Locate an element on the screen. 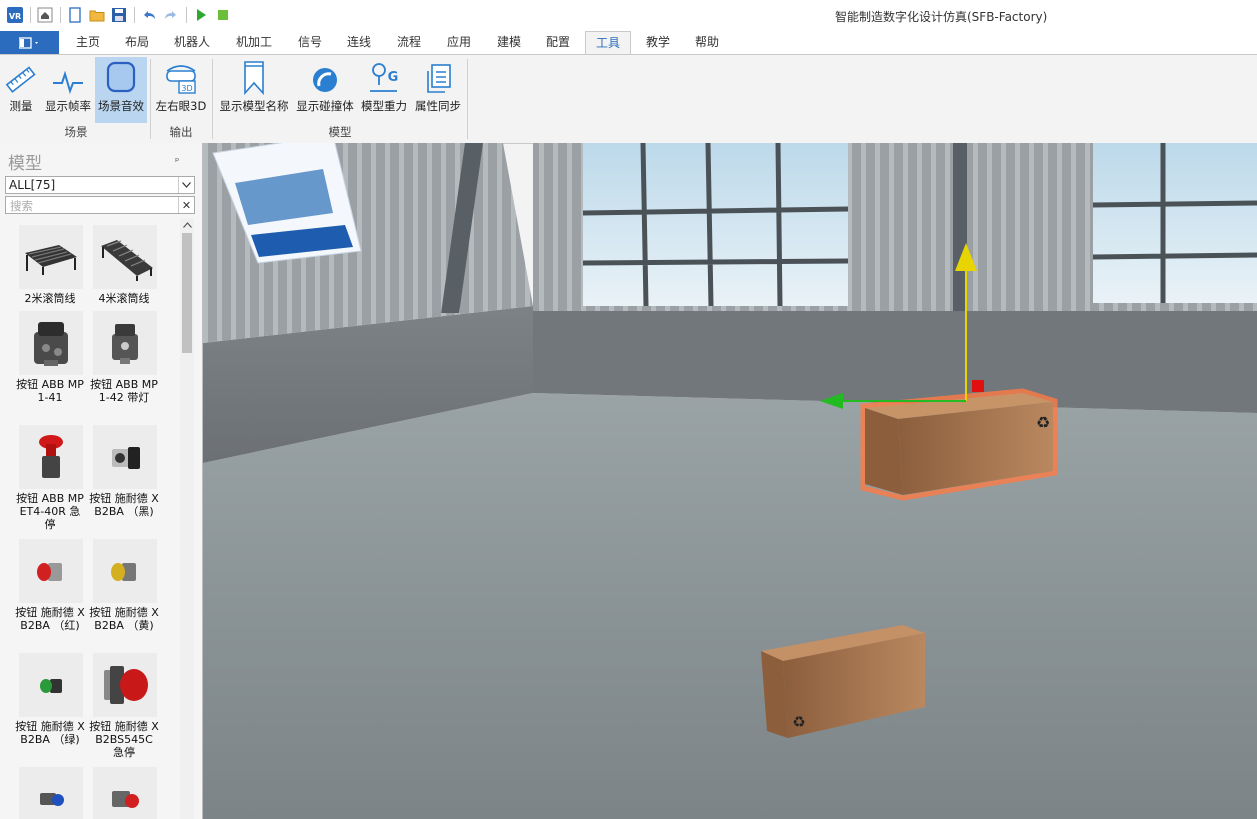  redo-icon is located at coordinates (171, 15).